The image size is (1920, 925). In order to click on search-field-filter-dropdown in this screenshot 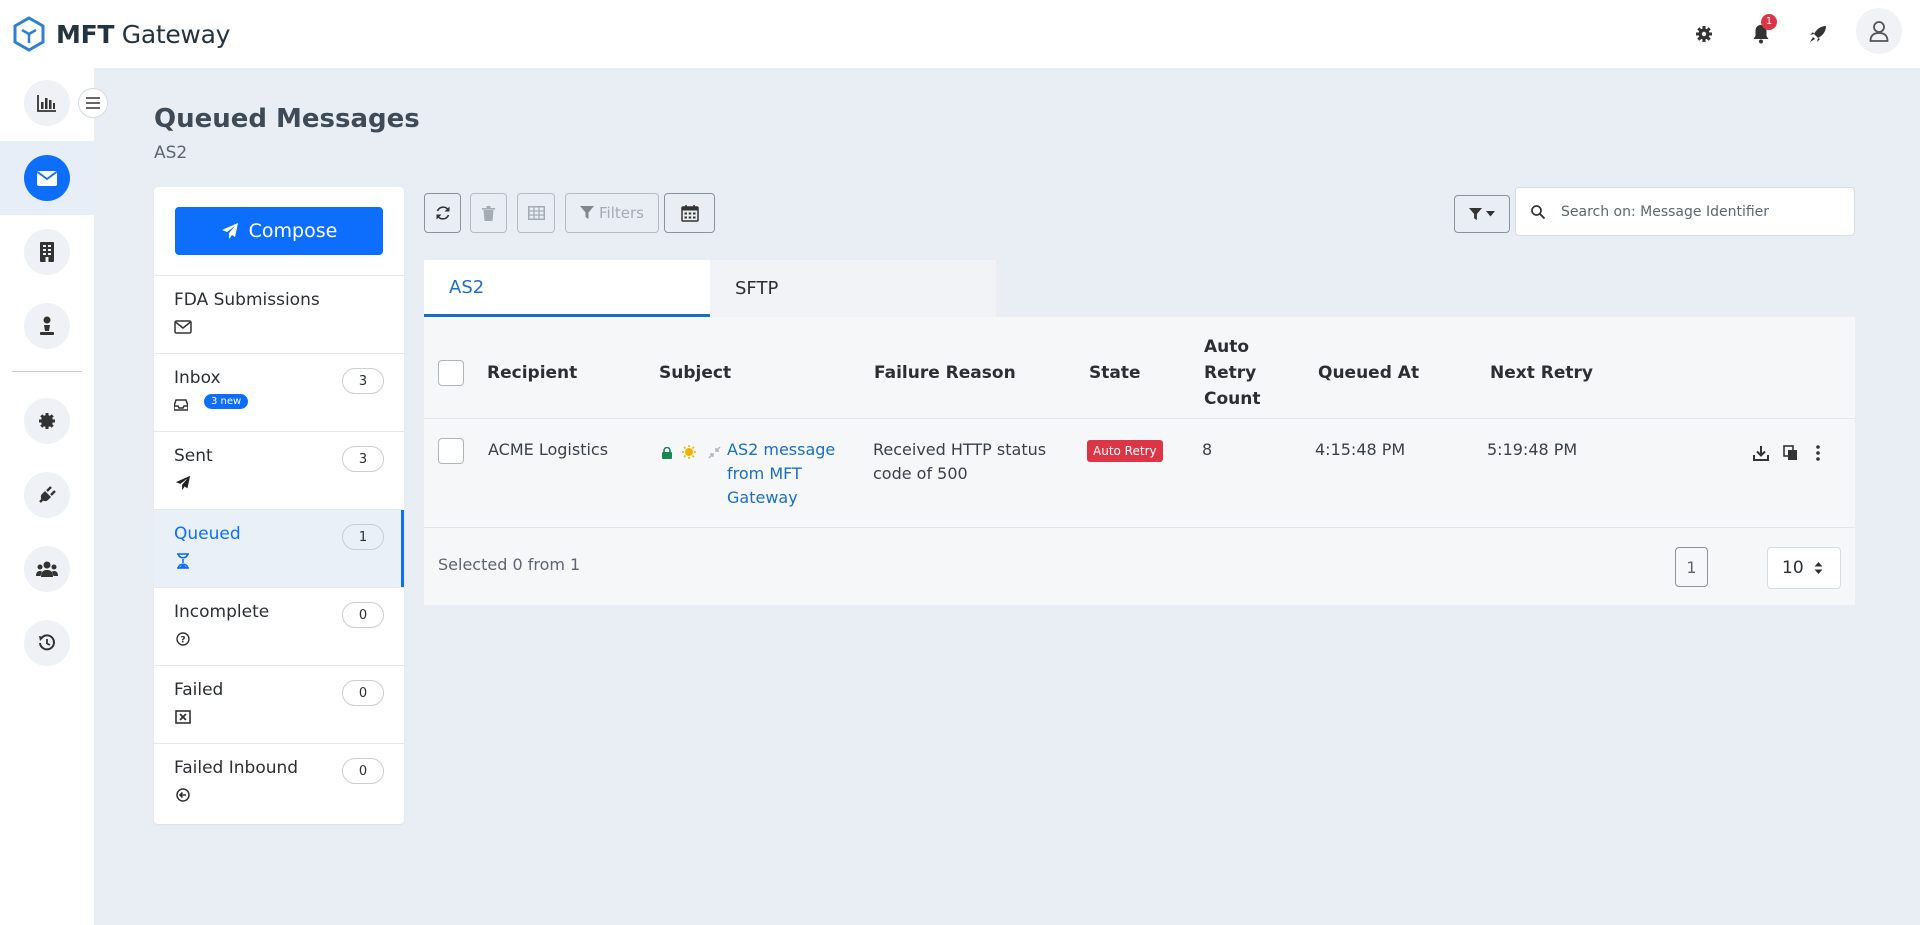, I will do `click(1482, 214)`.